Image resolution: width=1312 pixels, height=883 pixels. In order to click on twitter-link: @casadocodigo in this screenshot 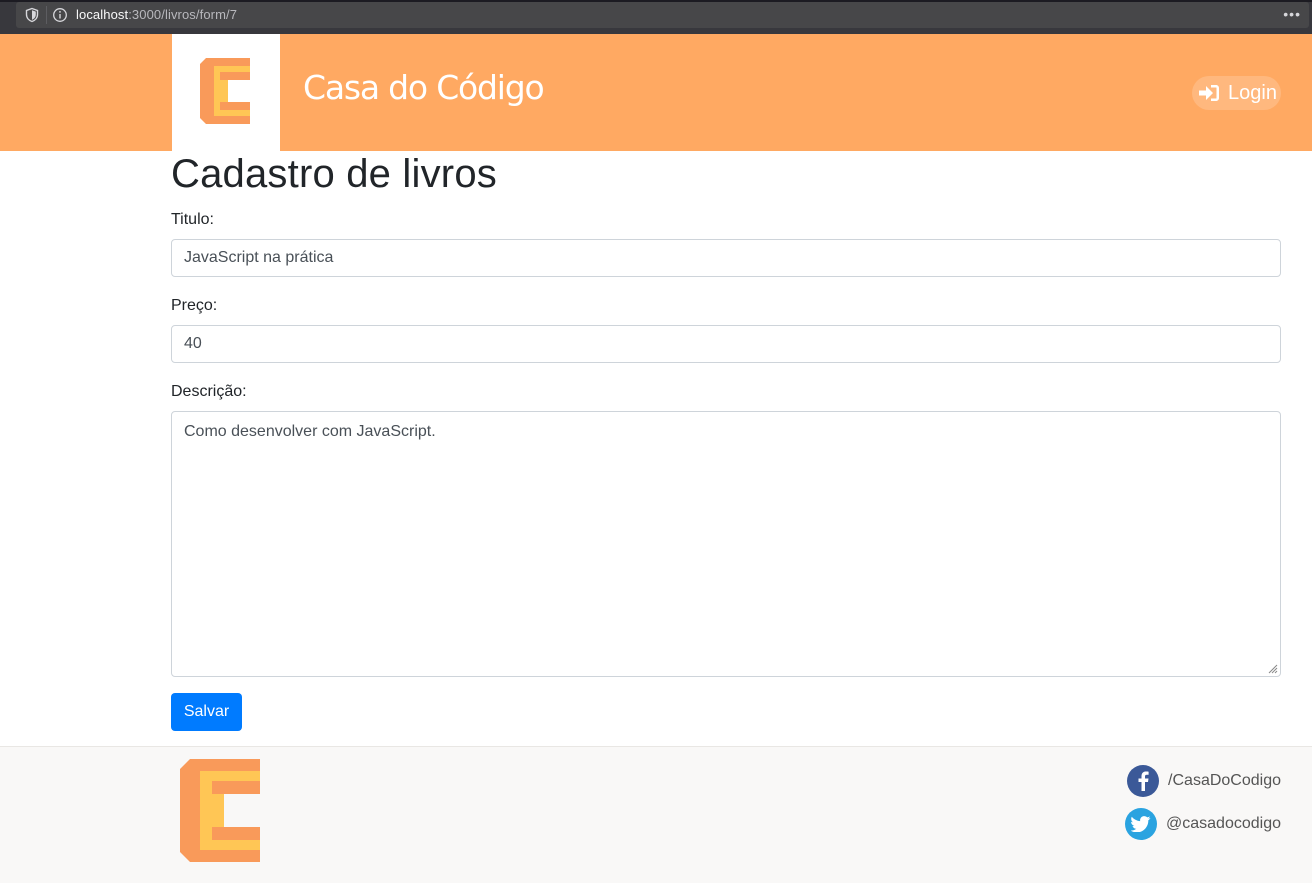, I will do `click(1203, 824)`.